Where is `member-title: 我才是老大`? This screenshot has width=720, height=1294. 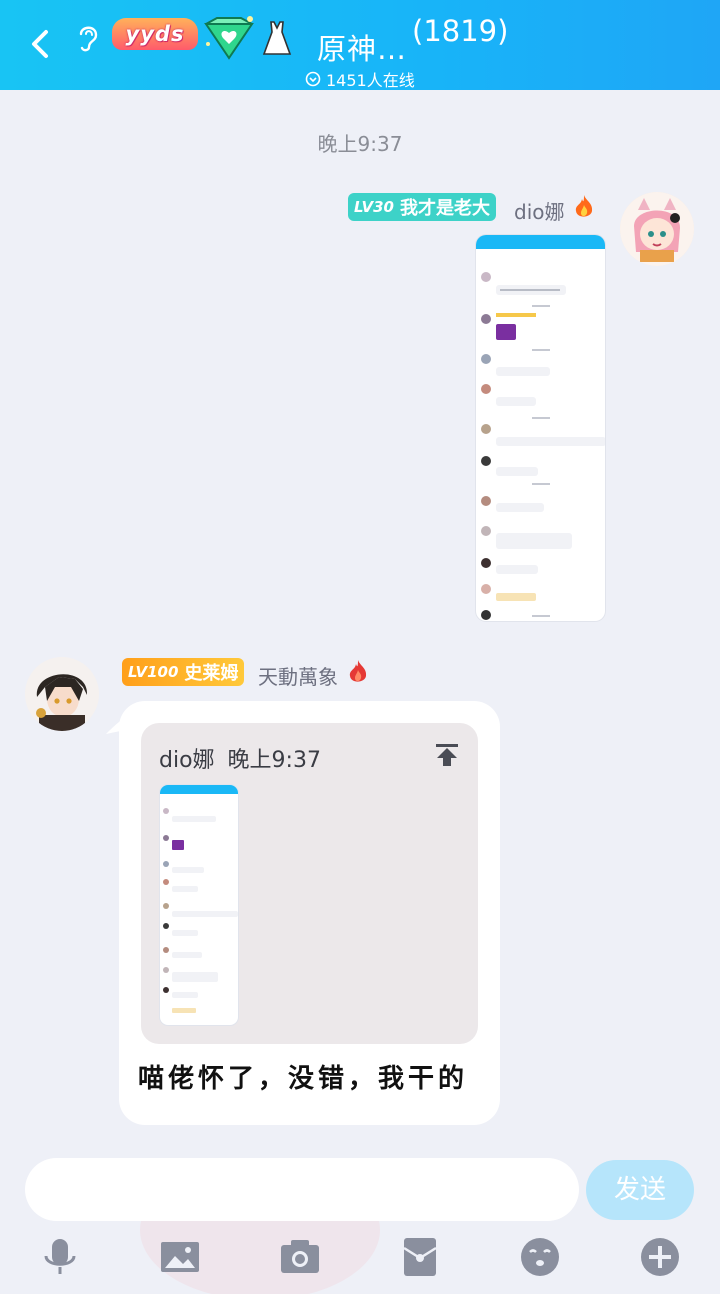
member-title: 我才是老大 is located at coordinates (444, 208).